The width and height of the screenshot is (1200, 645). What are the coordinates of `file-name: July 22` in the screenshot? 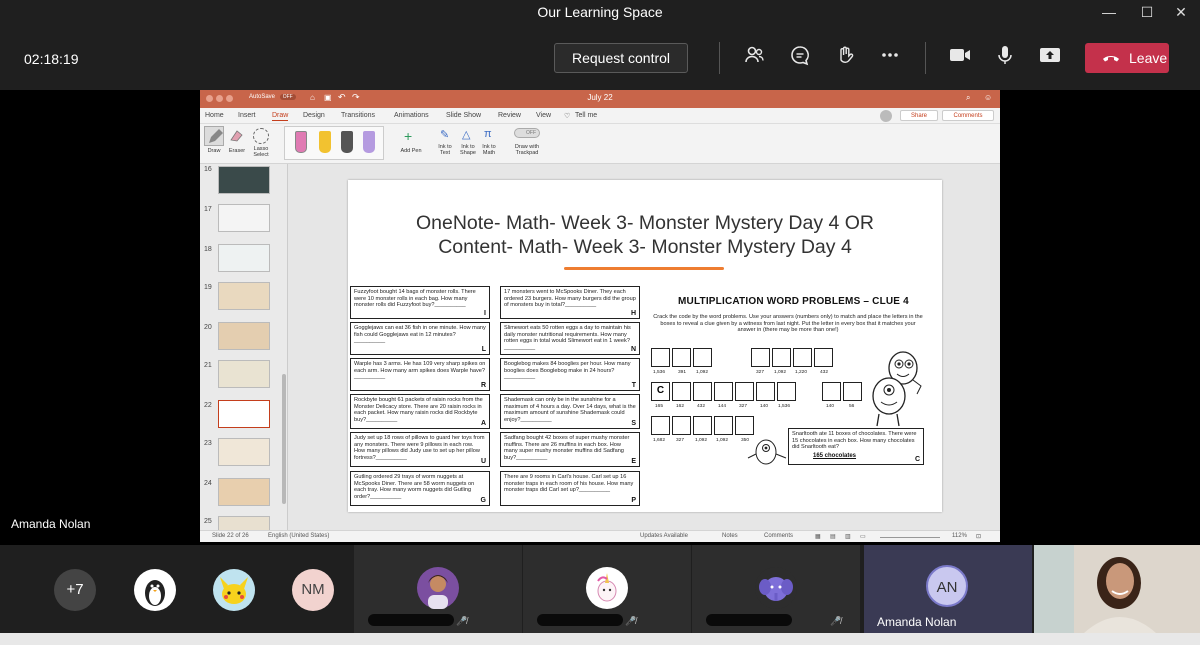 It's located at (600, 97).